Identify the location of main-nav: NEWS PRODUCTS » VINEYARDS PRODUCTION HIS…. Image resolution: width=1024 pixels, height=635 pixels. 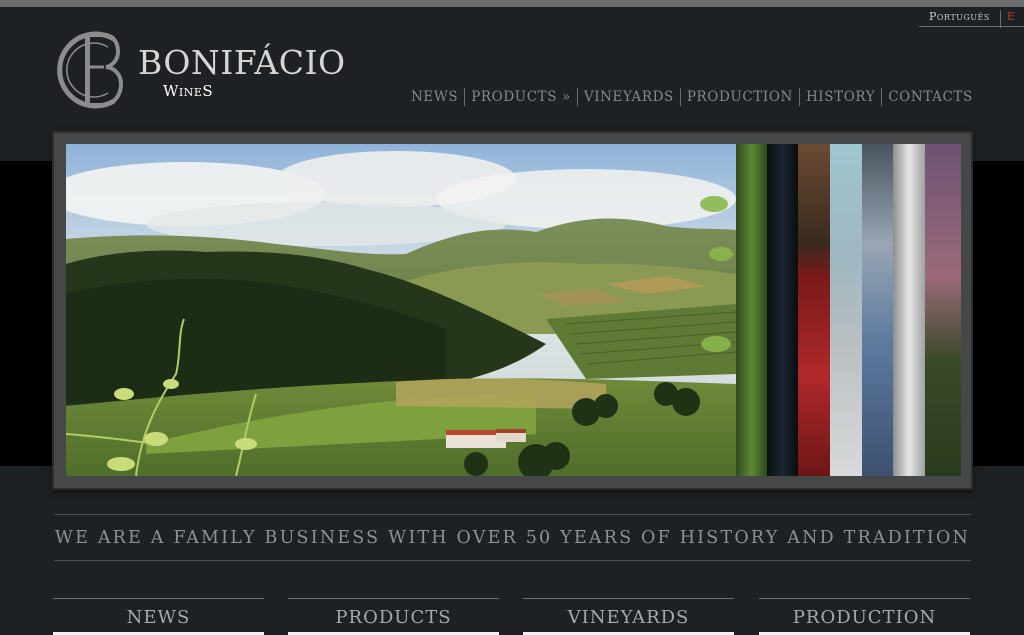
(695, 97).